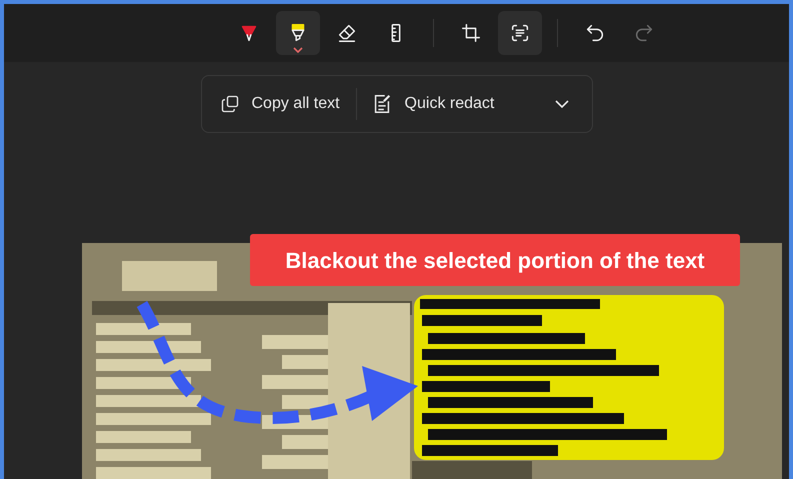  I want to click on redo-icon, so click(644, 33).